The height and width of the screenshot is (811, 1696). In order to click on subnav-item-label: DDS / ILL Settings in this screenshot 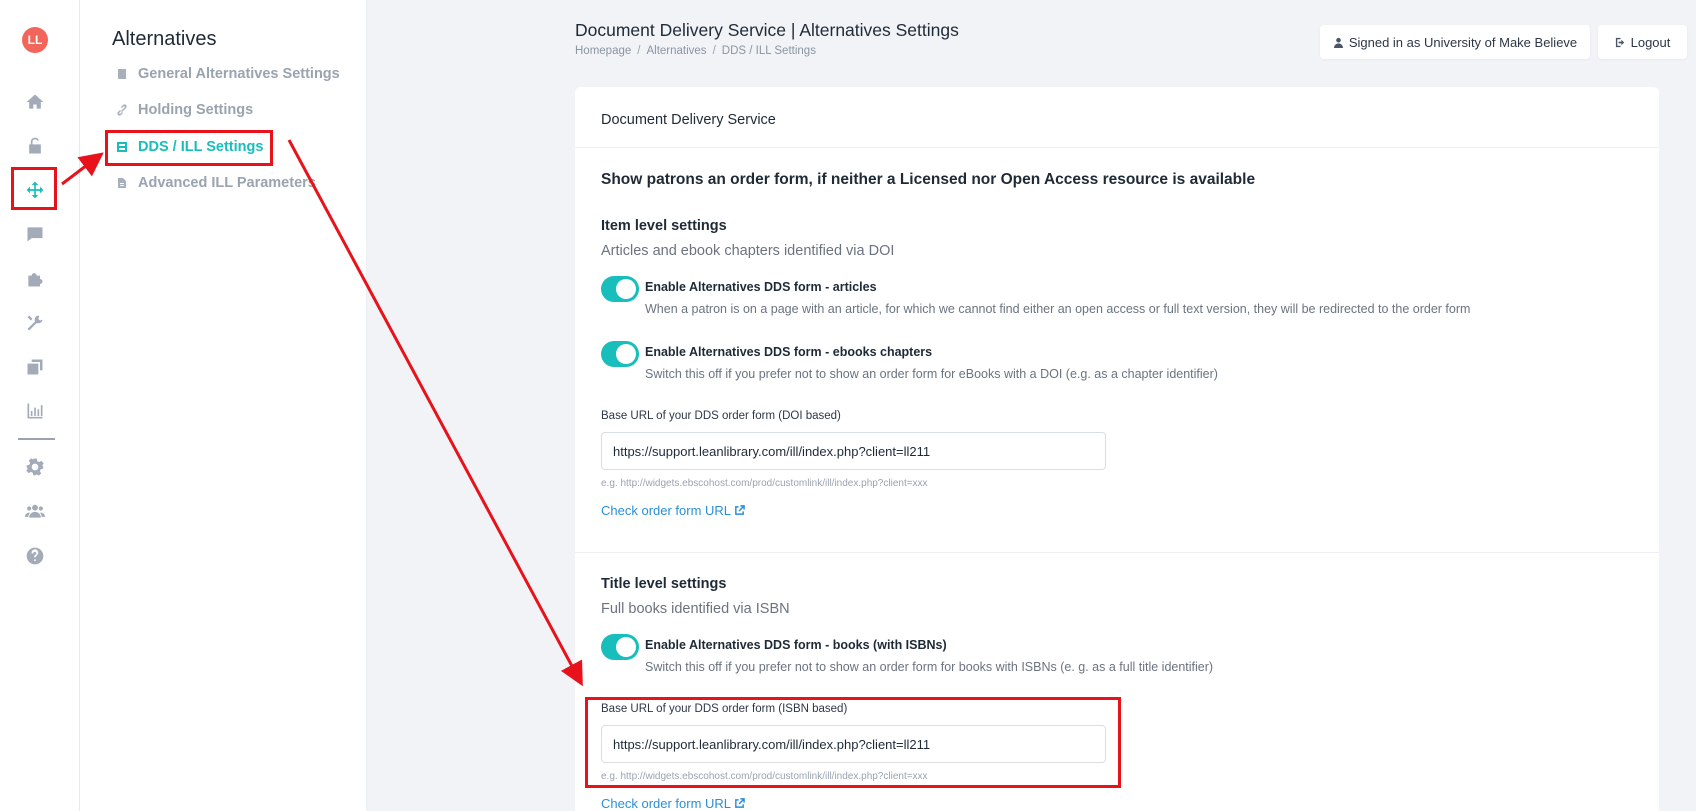, I will do `click(201, 147)`.